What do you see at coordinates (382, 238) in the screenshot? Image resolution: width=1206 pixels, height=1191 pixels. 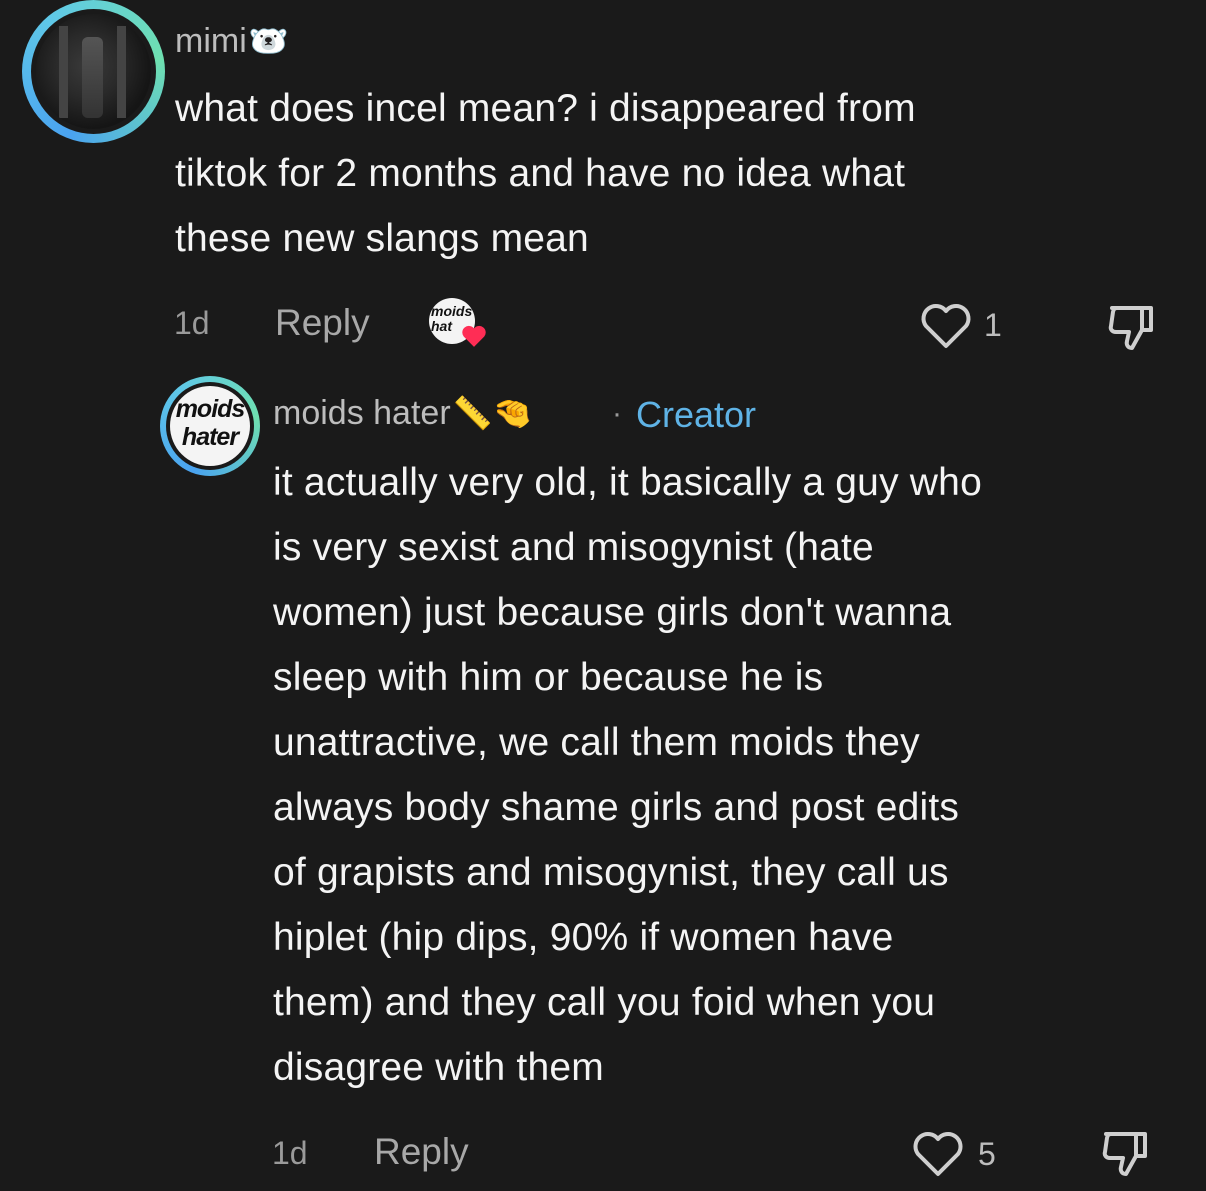 I see `comment-line: these new slangs mean` at bounding box center [382, 238].